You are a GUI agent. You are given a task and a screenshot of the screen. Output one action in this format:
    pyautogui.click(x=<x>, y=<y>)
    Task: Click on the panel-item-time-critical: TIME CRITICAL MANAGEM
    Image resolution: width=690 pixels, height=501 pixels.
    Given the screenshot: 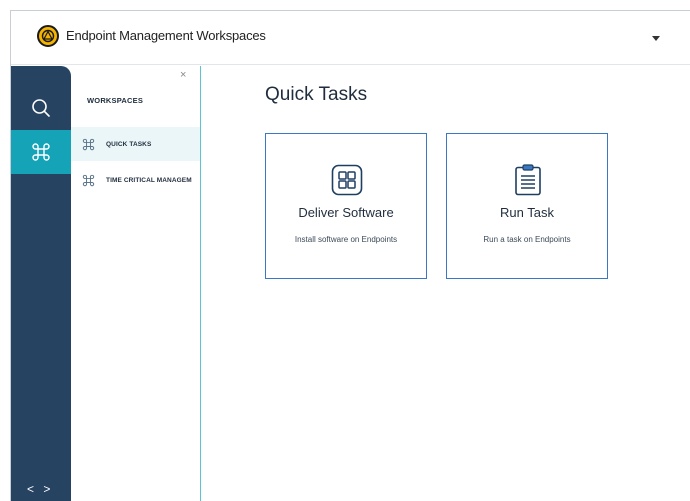 What is the action you would take?
    pyautogui.click(x=135, y=180)
    